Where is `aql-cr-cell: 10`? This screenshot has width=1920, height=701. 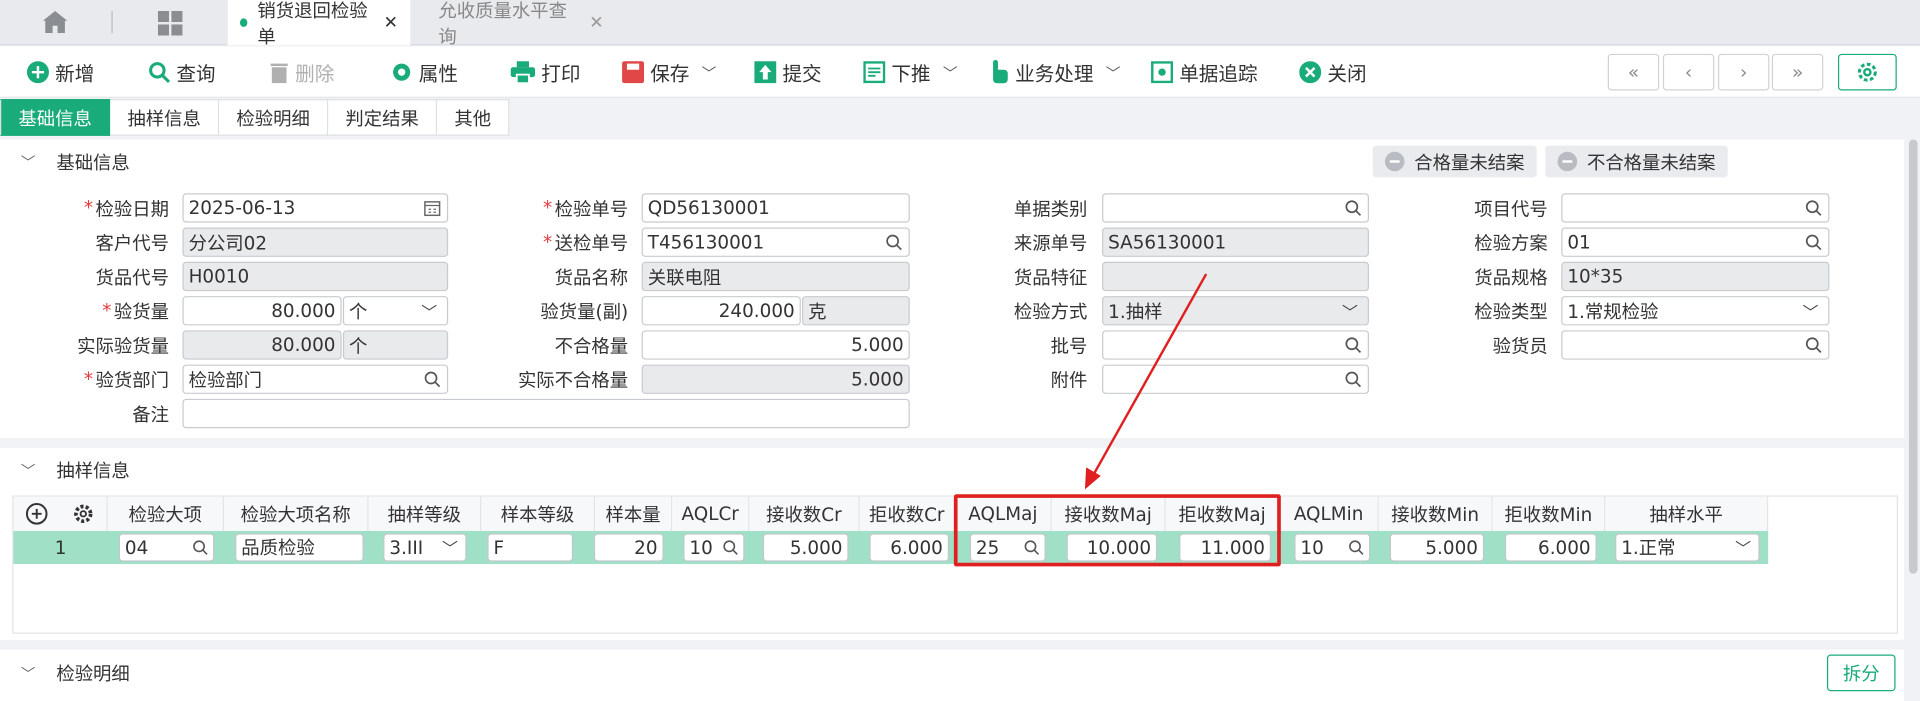 aql-cr-cell: 10 is located at coordinates (714, 547).